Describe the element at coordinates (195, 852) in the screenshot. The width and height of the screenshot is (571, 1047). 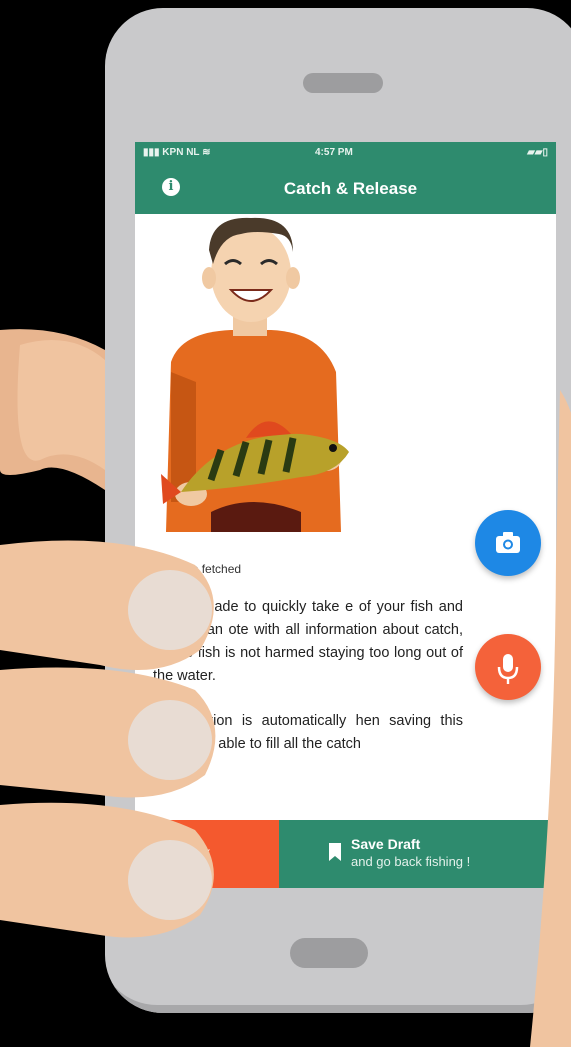
I see `back-button-label: Back` at that location.